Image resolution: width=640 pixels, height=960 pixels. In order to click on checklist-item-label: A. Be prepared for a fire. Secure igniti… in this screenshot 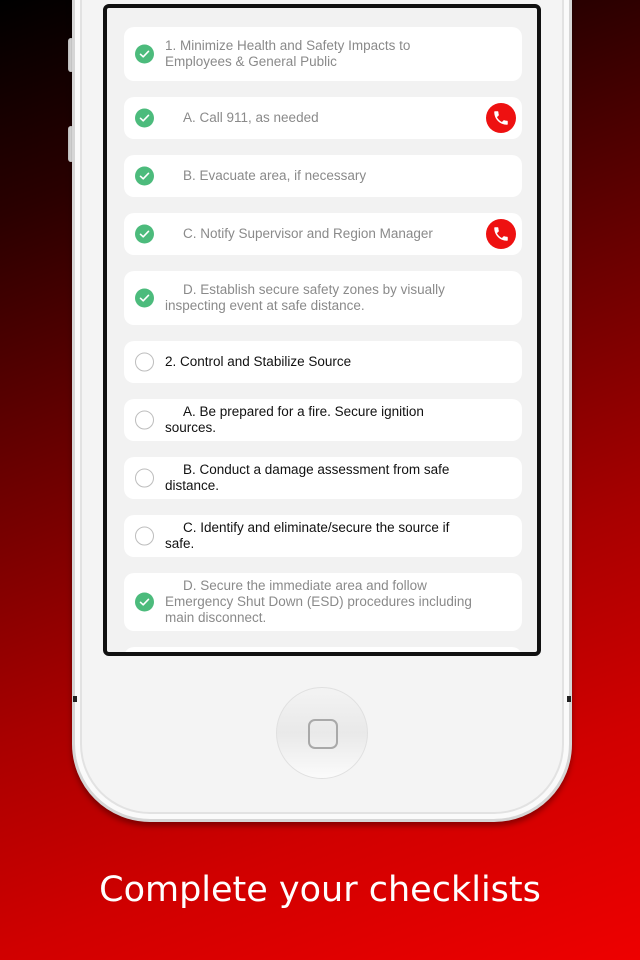, I will do `click(294, 419)`.